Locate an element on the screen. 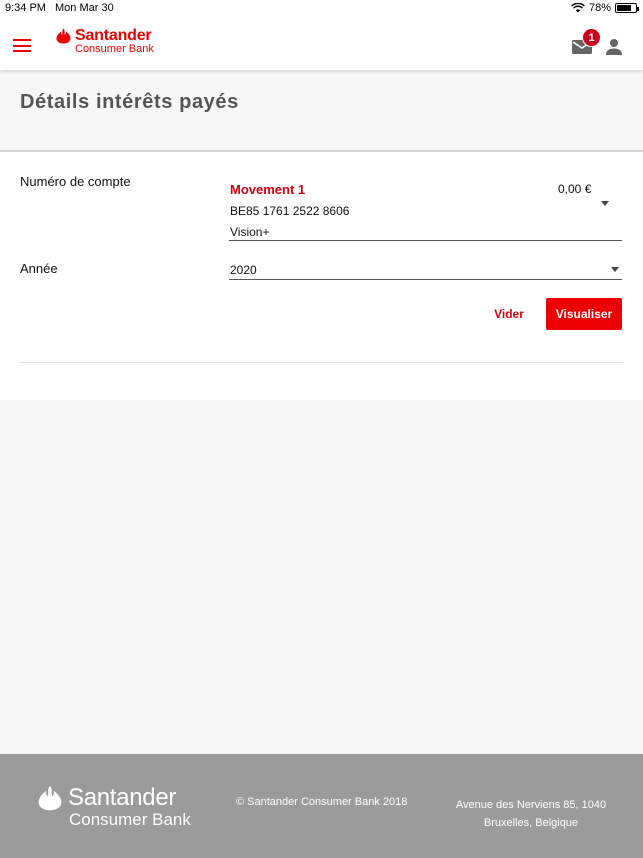  status-bar: 9:34 PM Mon Mar 30 78% is located at coordinates (321, 9).